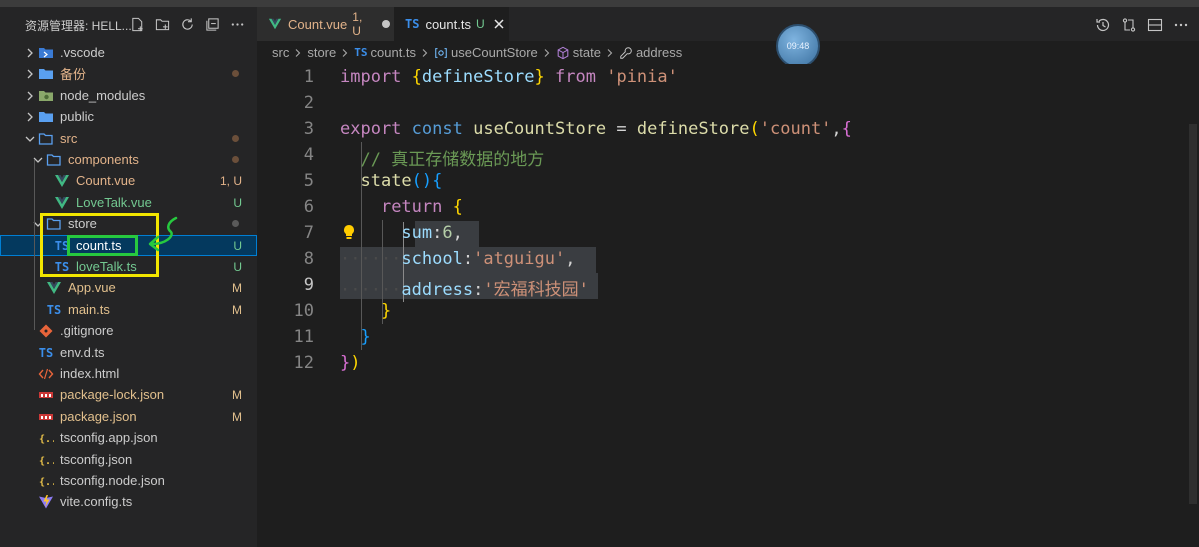  What do you see at coordinates (128, 180) in the screenshot?
I see `tree-item: Count.vue 1, U` at bounding box center [128, 180].